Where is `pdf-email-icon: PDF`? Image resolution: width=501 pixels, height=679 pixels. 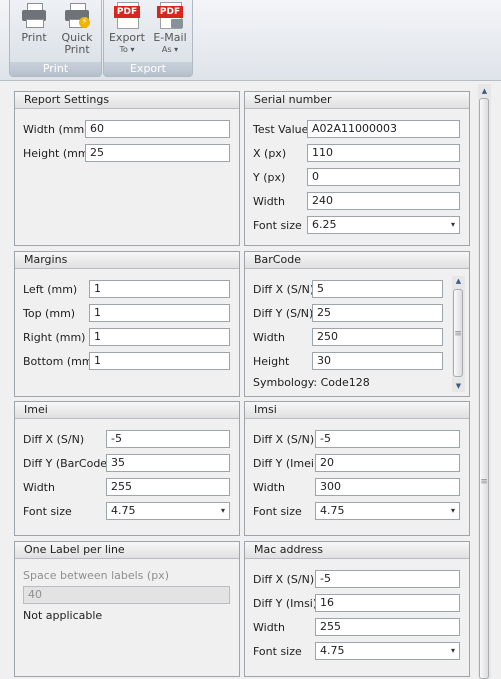 pdf-email-icon: PDF is located at coordinates (170, 15).